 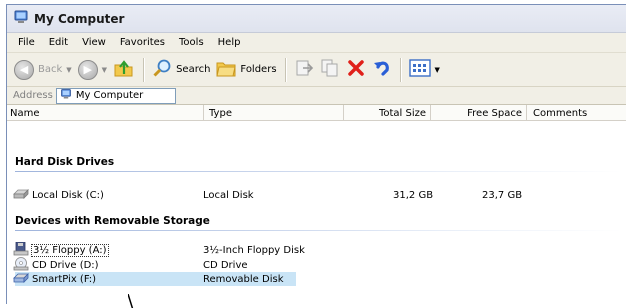 What do you see at coordinates (316, 264) in the screenshot?
I see `drive-row-cd-d: CD Drive (D:) CD Drive` at bounding box center [316, 264].